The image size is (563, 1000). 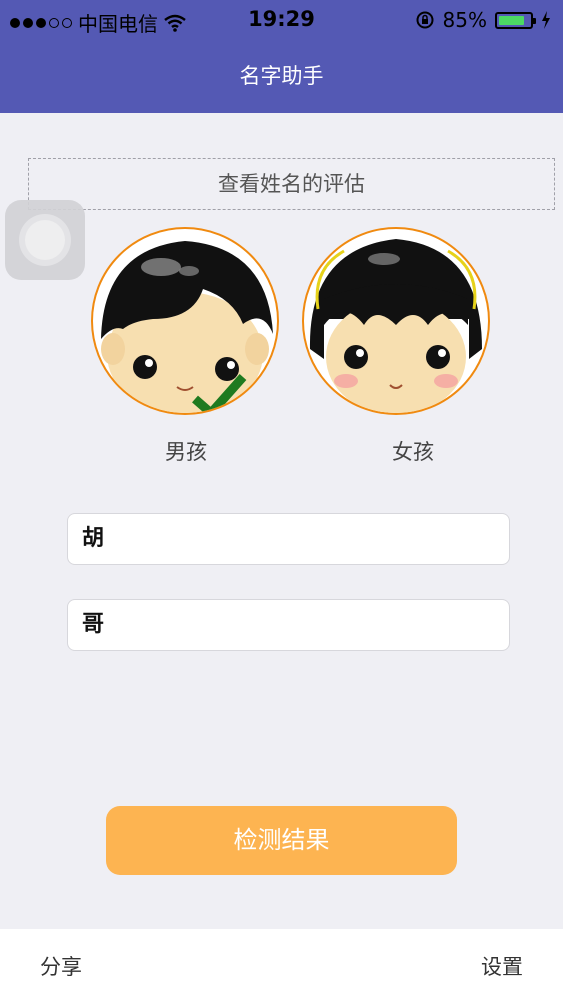 I want to click on view-evaluation-button: 查看姓名的评估, so click(x=291, y=184).